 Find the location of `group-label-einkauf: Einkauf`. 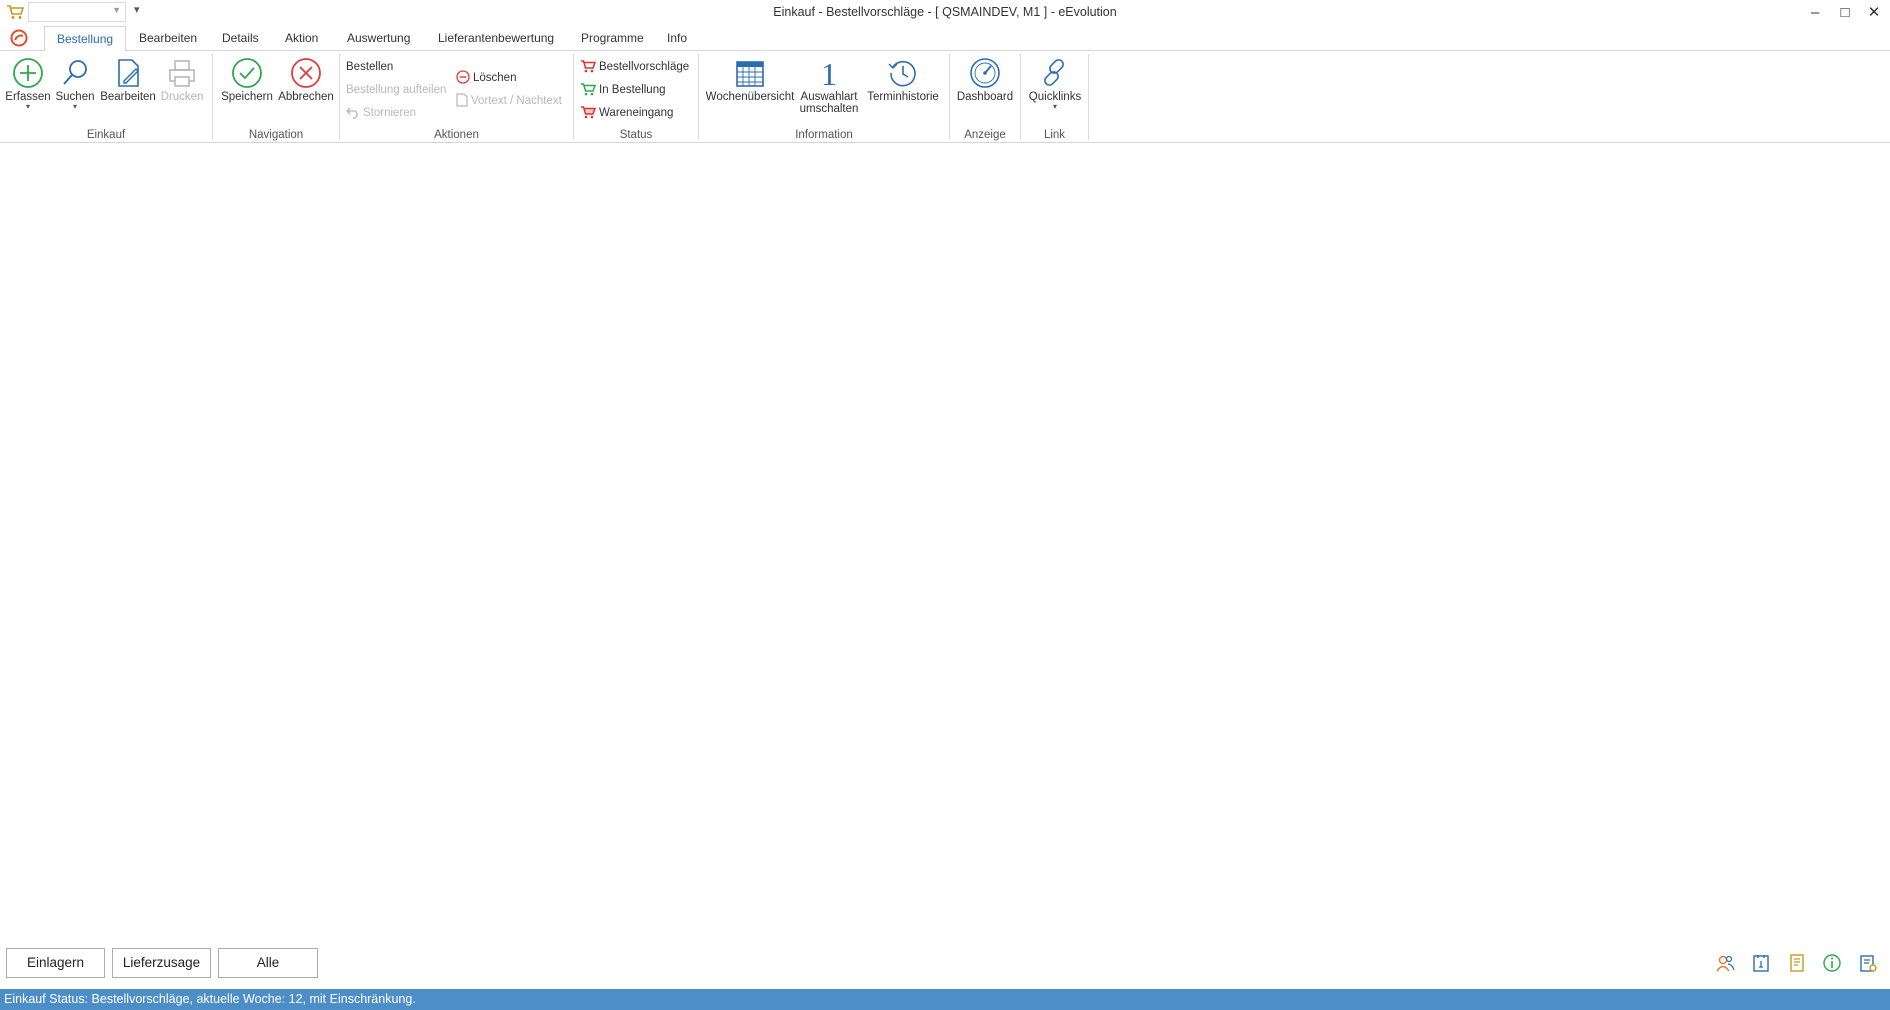

group-label-einkauf: Einkauf is located at coordinates (106, 135).